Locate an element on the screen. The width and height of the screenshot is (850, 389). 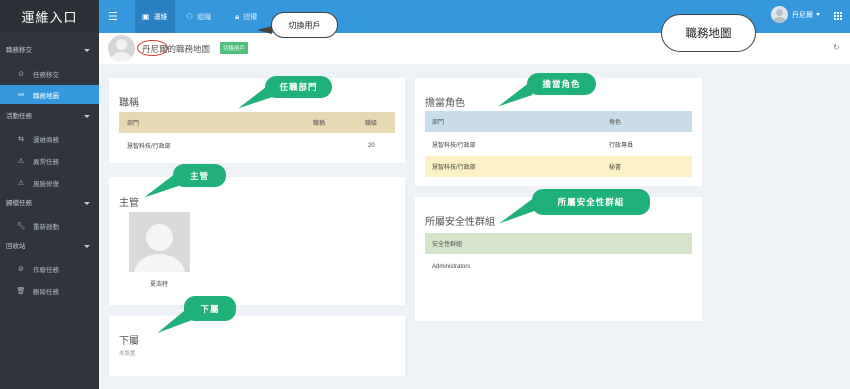
column-header: 職級 is located at coordinates (371, 124).